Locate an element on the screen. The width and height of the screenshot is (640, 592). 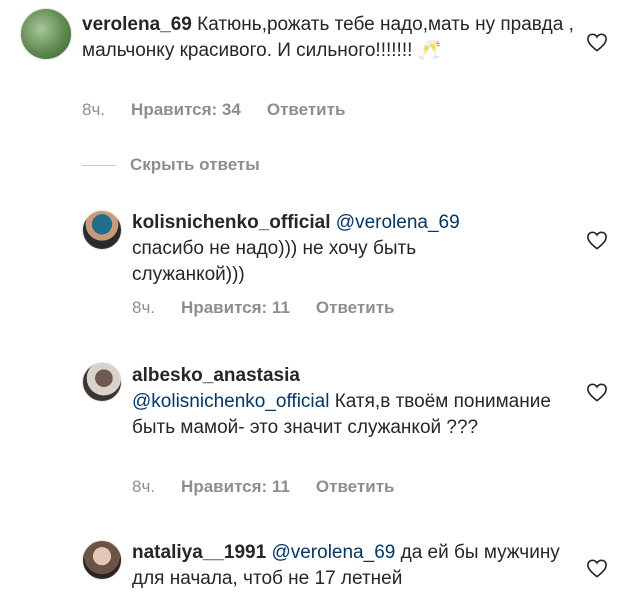
hide-replies-button: Скрыть ответы is located at coordinates (171, 165).